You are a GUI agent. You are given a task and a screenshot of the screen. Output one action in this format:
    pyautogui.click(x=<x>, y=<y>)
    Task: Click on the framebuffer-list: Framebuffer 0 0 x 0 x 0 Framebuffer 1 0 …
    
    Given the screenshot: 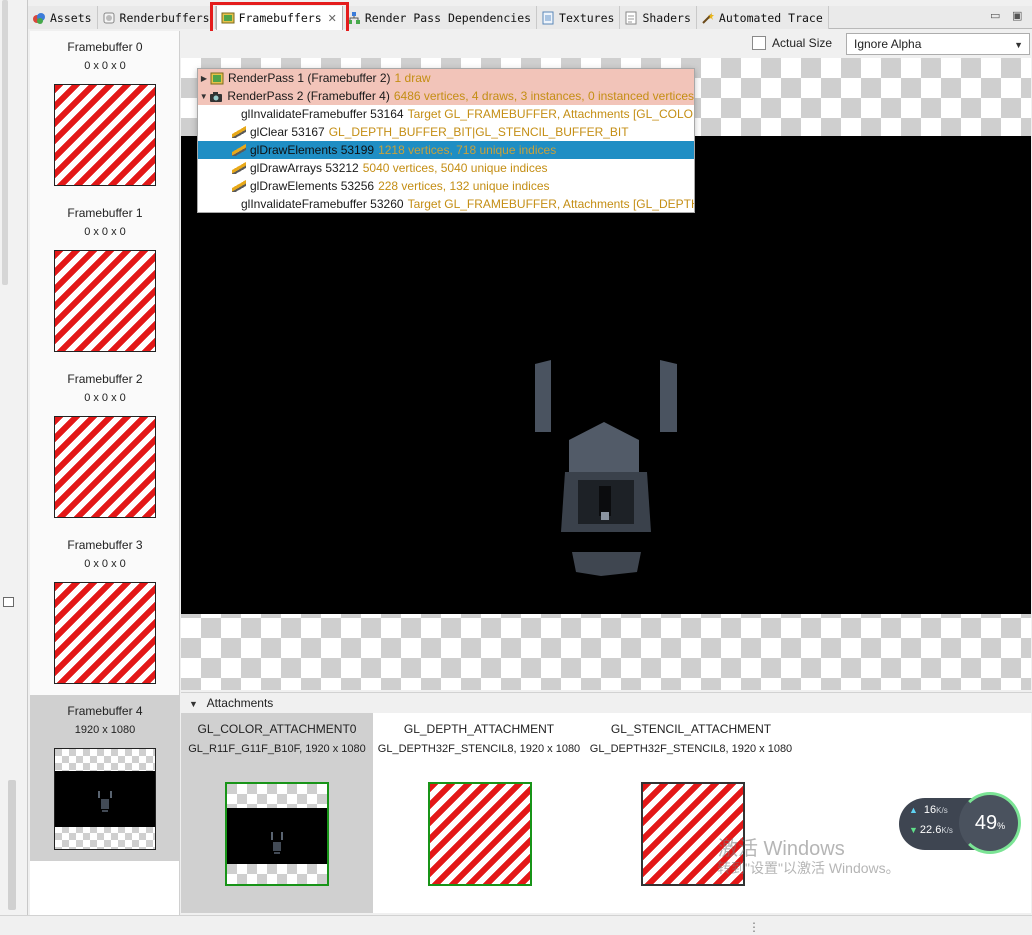 What is the action you would take?
    pyautogui.click(x=105, y=473)
    